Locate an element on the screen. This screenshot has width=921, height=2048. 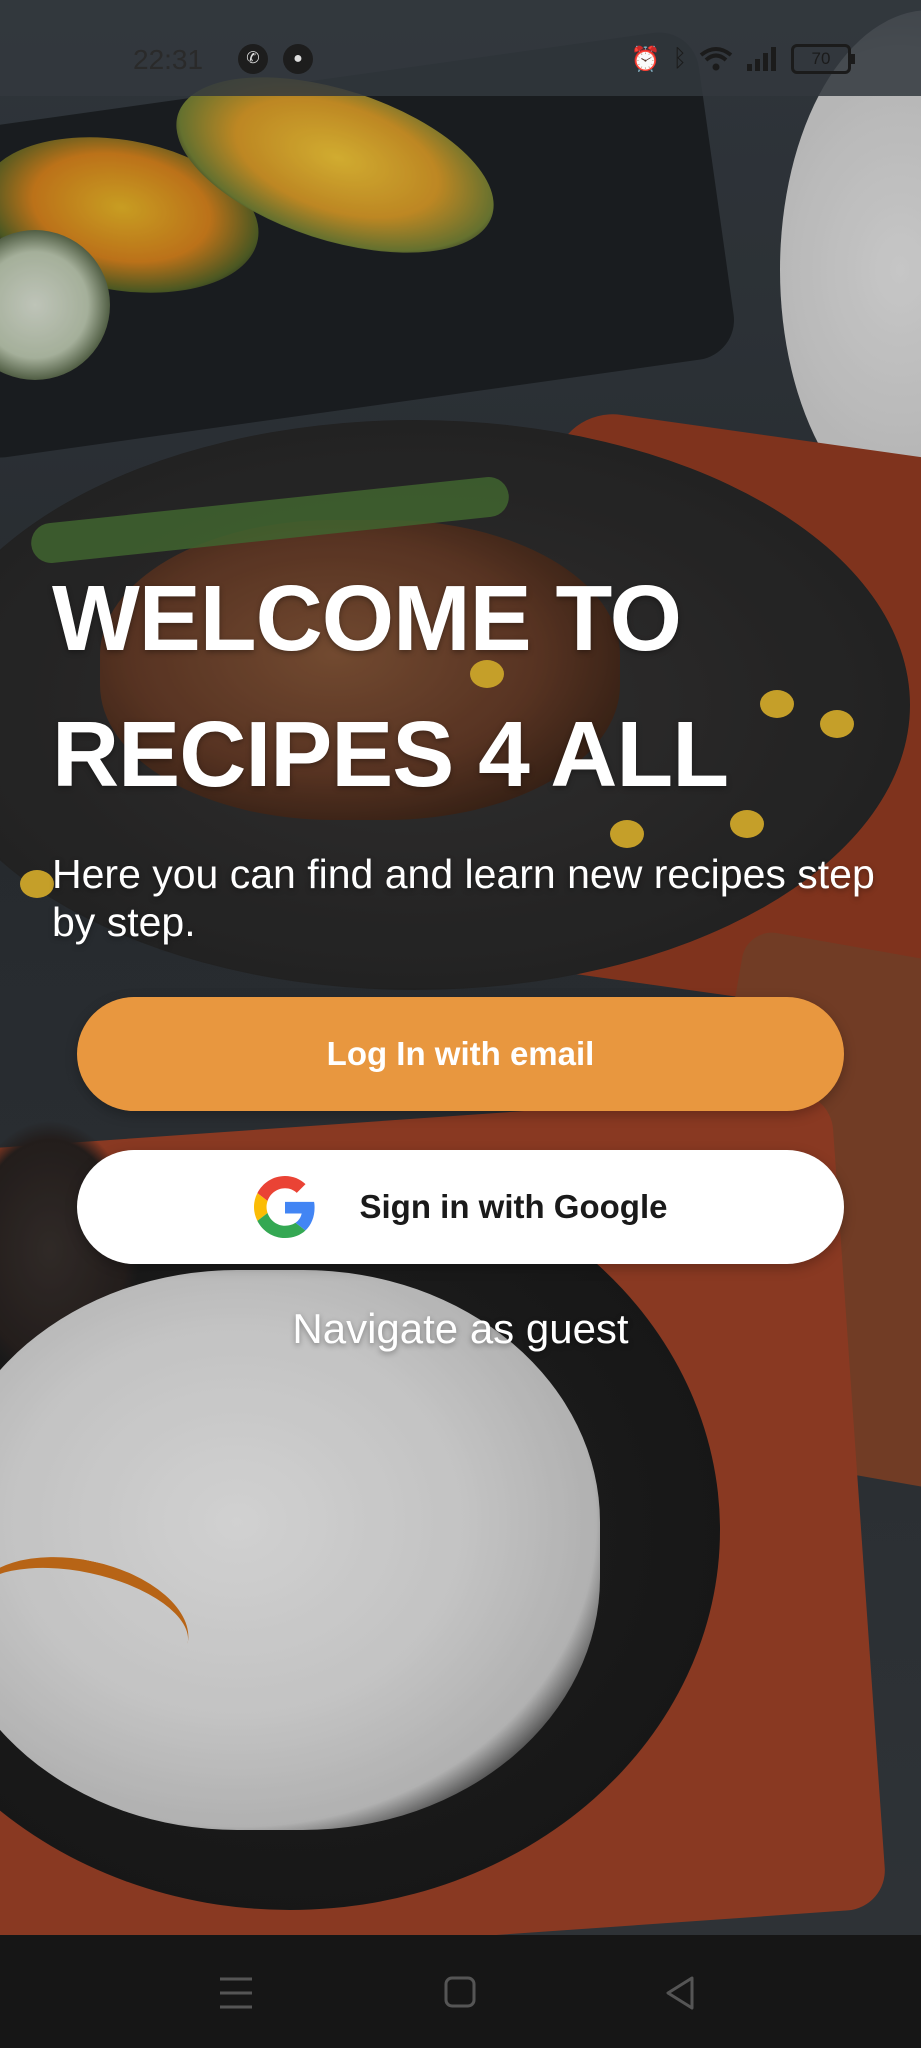
login-email-label: Log In with email is located at coordinates (460, 1053).